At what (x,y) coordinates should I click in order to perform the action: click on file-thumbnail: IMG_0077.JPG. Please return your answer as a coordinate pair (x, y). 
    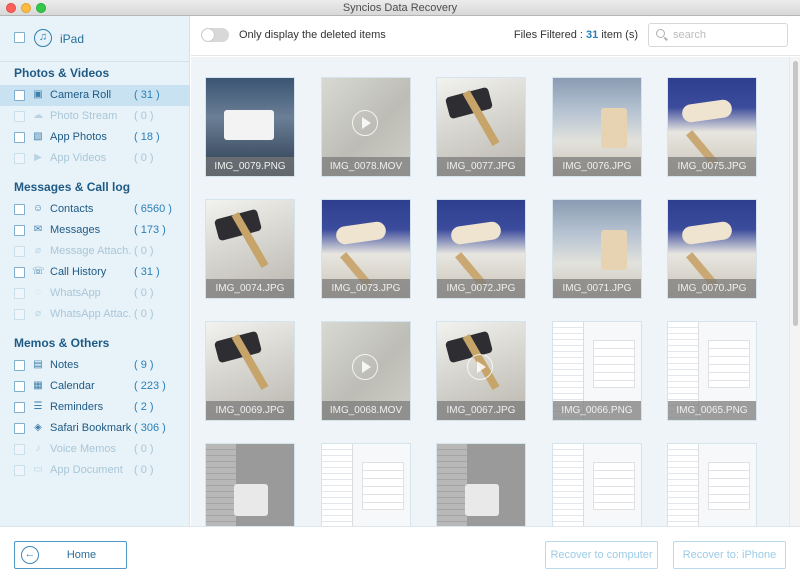
    Looking at the image, I should click on (481, 127).